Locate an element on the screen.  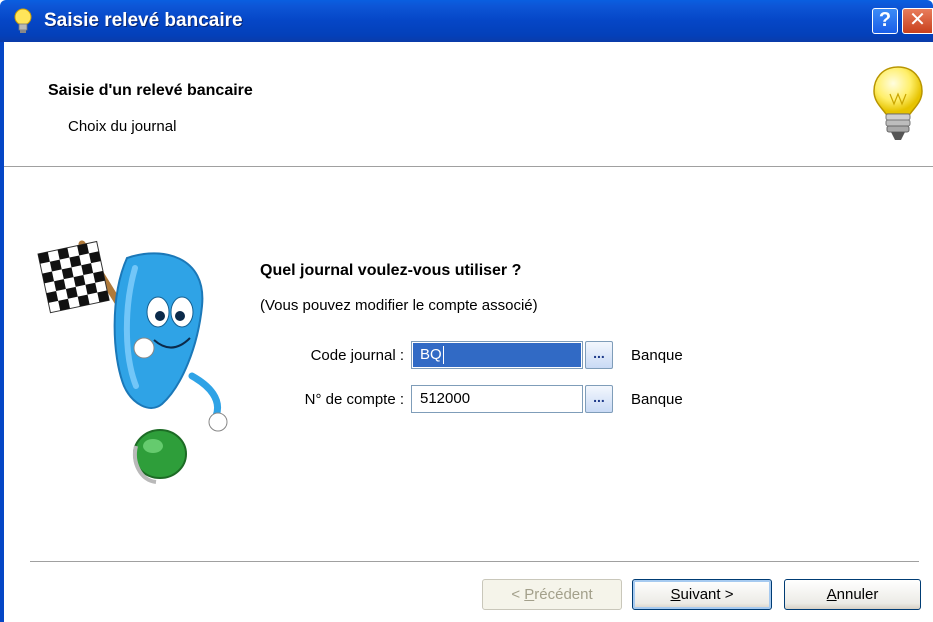
cancel-button: Annuler is located at coordinates (852, 594).